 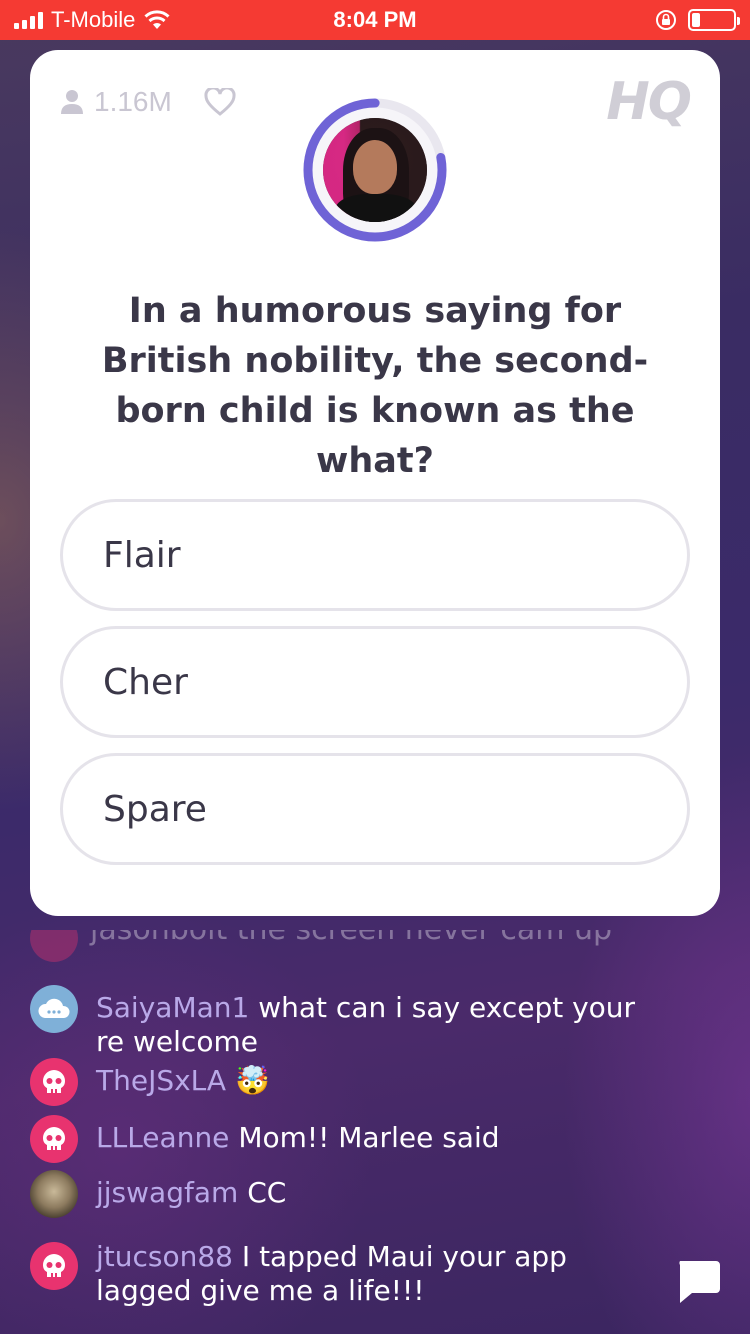 I want to click on heart-icon, so click(x=220, y=102).